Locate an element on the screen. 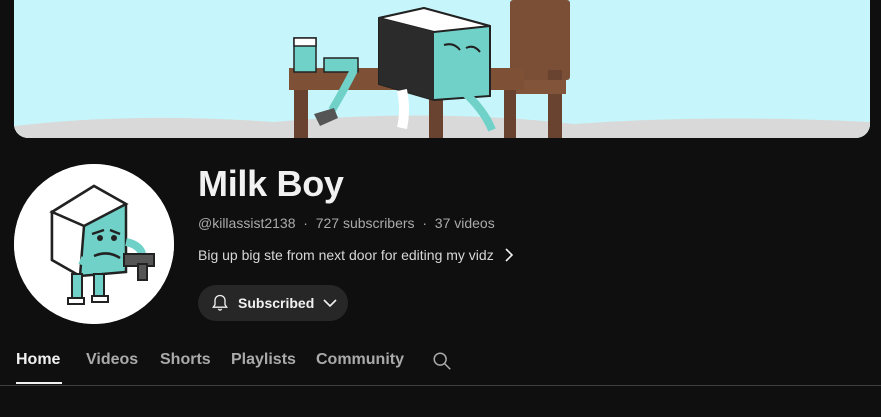  bell-icon is located at coordinates (220, 303).